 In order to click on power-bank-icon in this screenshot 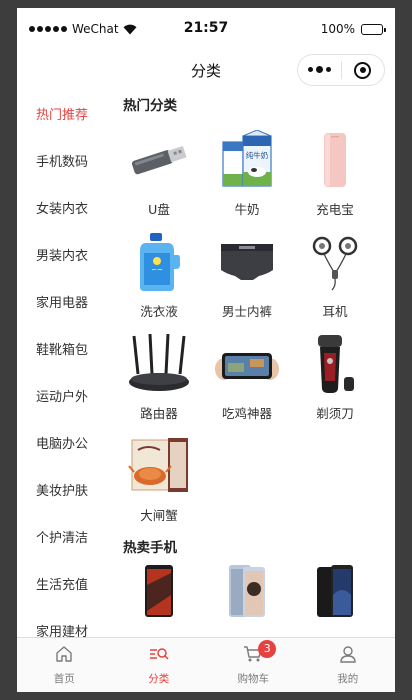, I will do `click(335, 160)`.